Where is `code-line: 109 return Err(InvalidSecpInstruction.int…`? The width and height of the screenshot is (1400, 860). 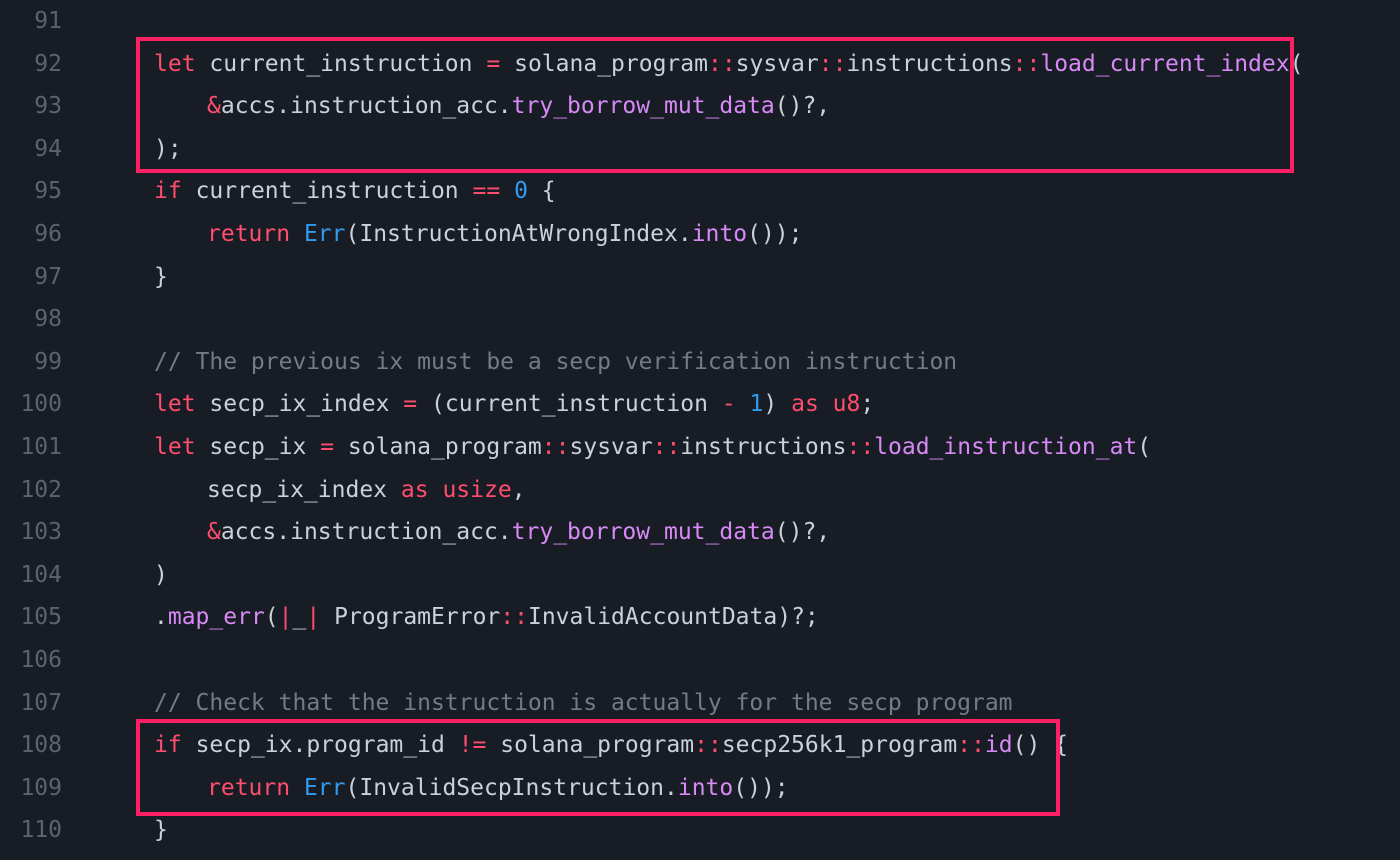 code-line: 109 return Err(InvalidSecpInstruction.int… is located at coordinates (700, 788).